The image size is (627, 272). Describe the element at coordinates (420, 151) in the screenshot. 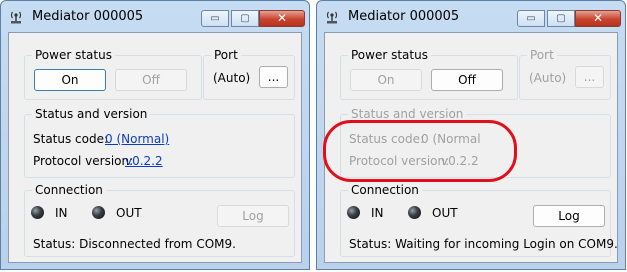

I see `highlight-annotation` at that location.